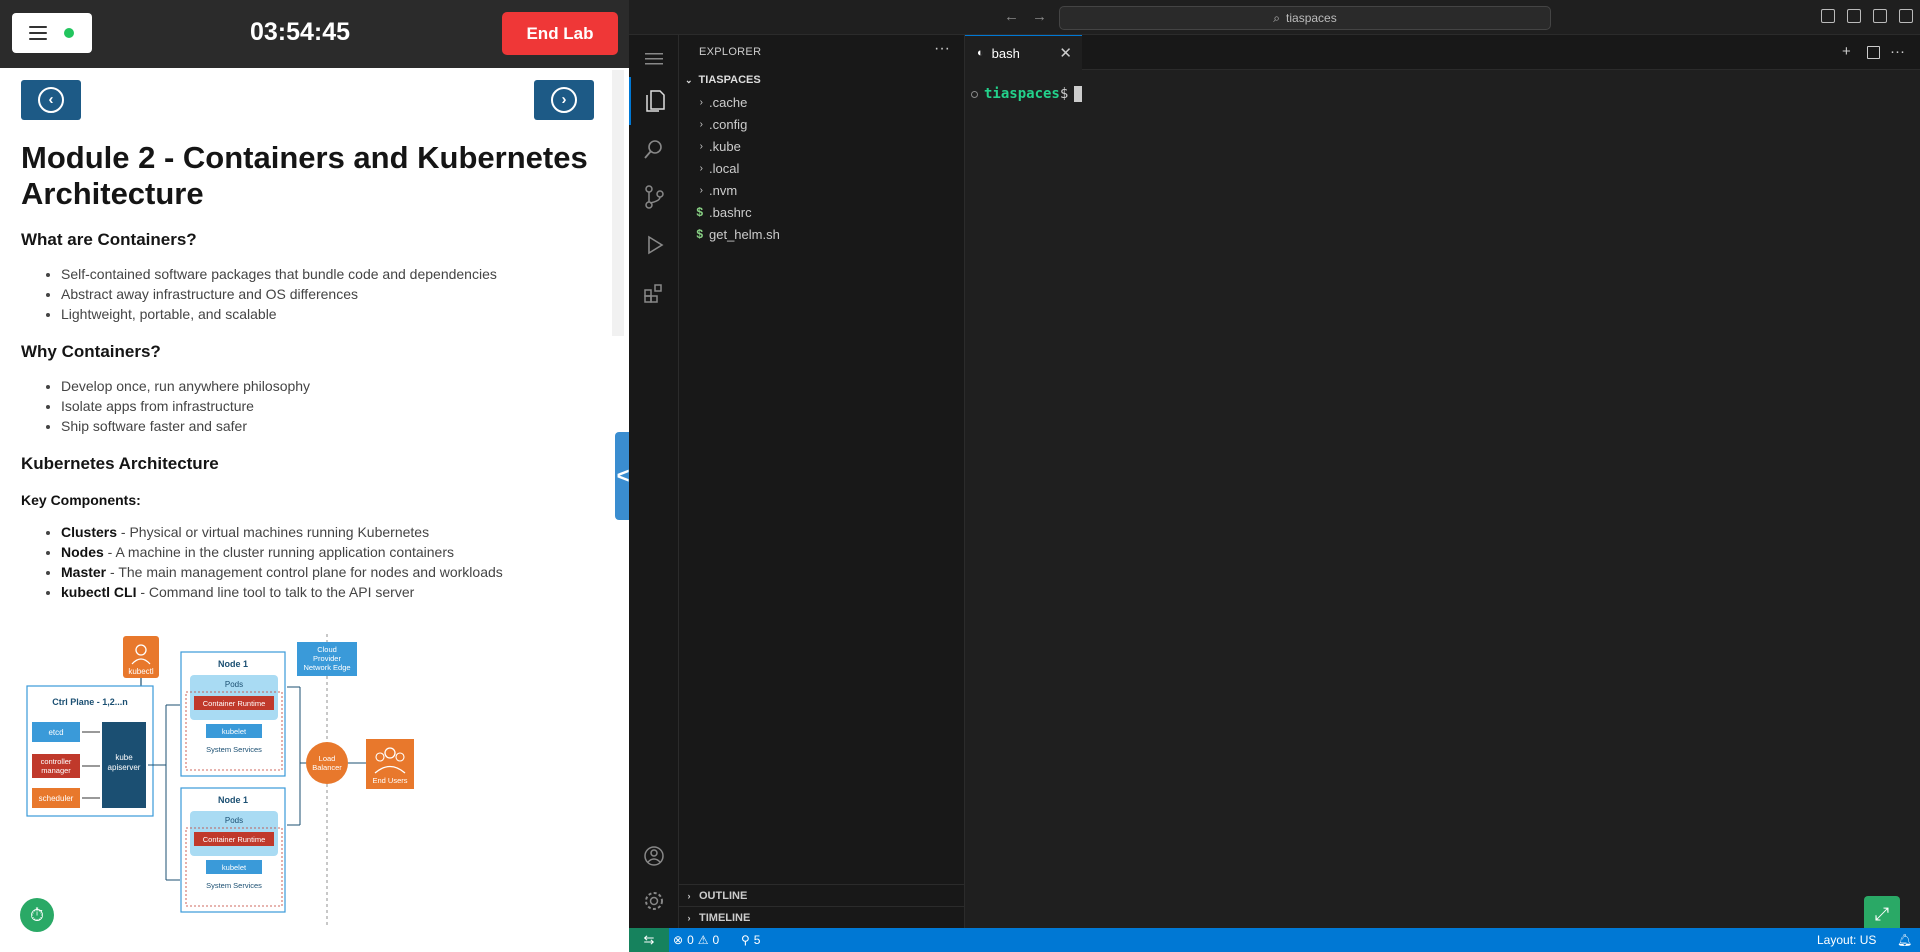 This screenshot has width=1920, height=952. Describe the element at coordinates (822, 190) in the screenshot. I see `tree-folder: › .nvm` at that location.